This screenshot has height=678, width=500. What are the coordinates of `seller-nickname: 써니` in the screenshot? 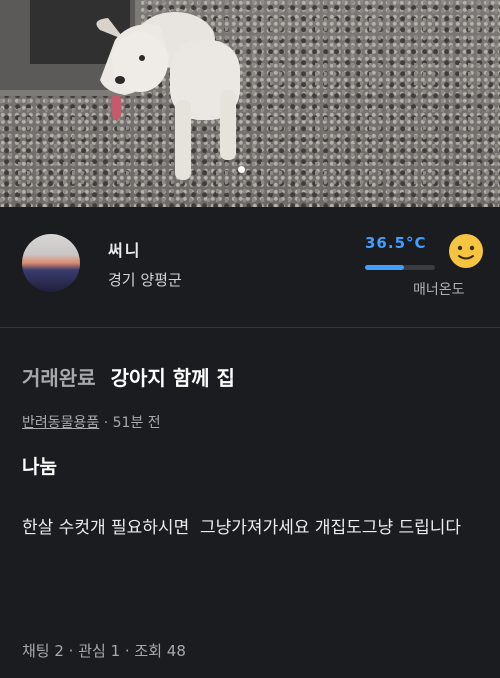 It's located at (124, 249).